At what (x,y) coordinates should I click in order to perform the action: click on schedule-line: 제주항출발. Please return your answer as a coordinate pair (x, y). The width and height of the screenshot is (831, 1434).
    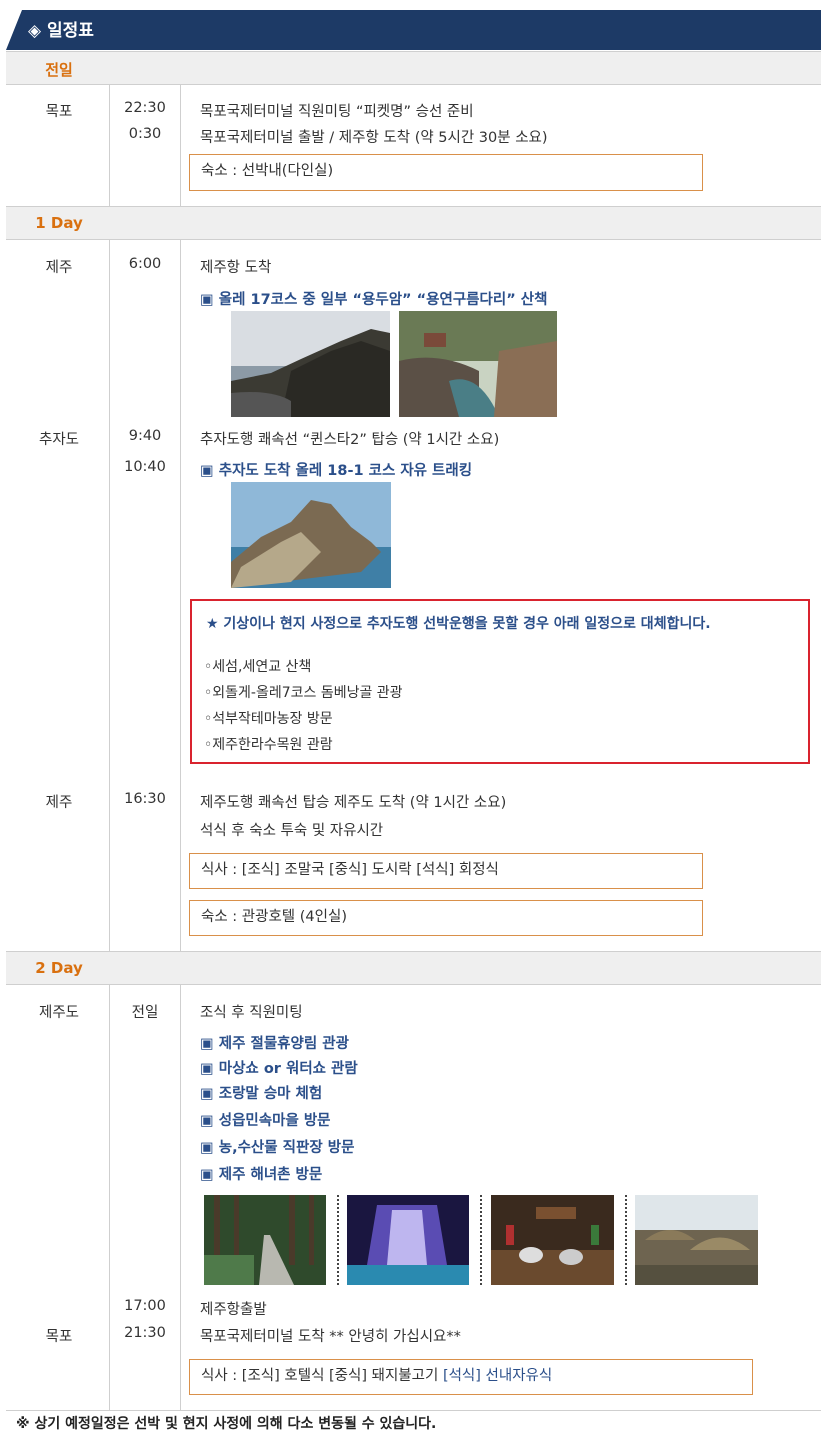
    Looking at the image, I should click on (233, 1310).